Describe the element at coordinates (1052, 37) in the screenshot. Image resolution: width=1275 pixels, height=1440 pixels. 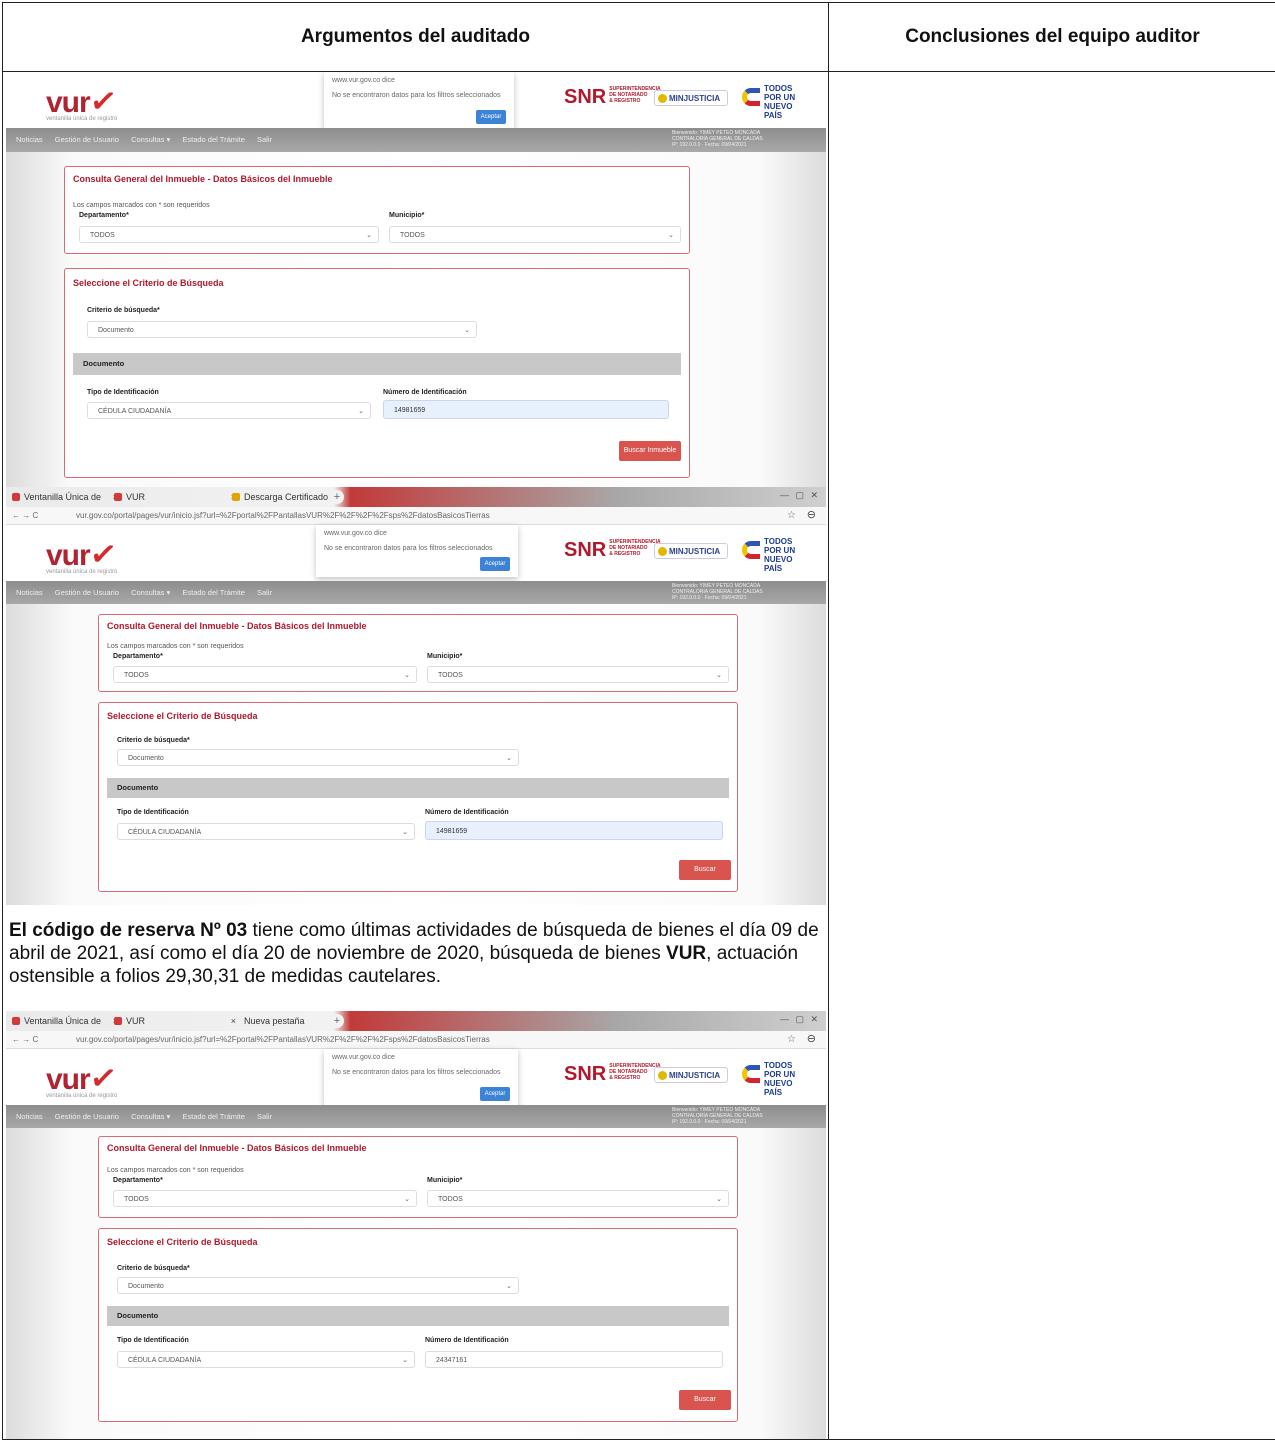
I see `header-conclusiones: Conclusiones del equipo auditor` at that location.